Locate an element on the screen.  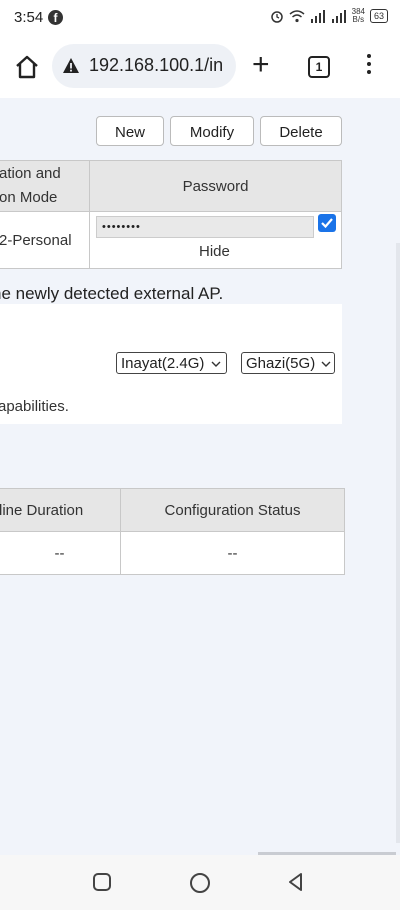
detected-ap-note: he newly detected external AP. is located at coordinates (112, 293).